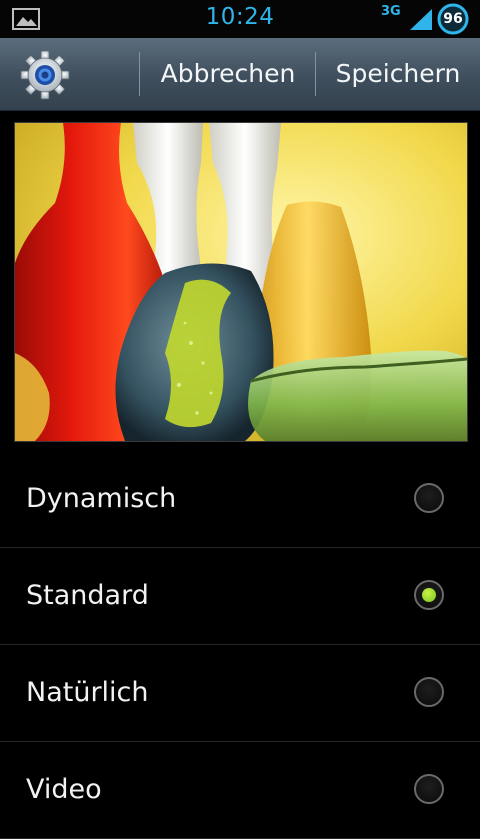  I want to click on network-type: 3G, so click(391, 11).